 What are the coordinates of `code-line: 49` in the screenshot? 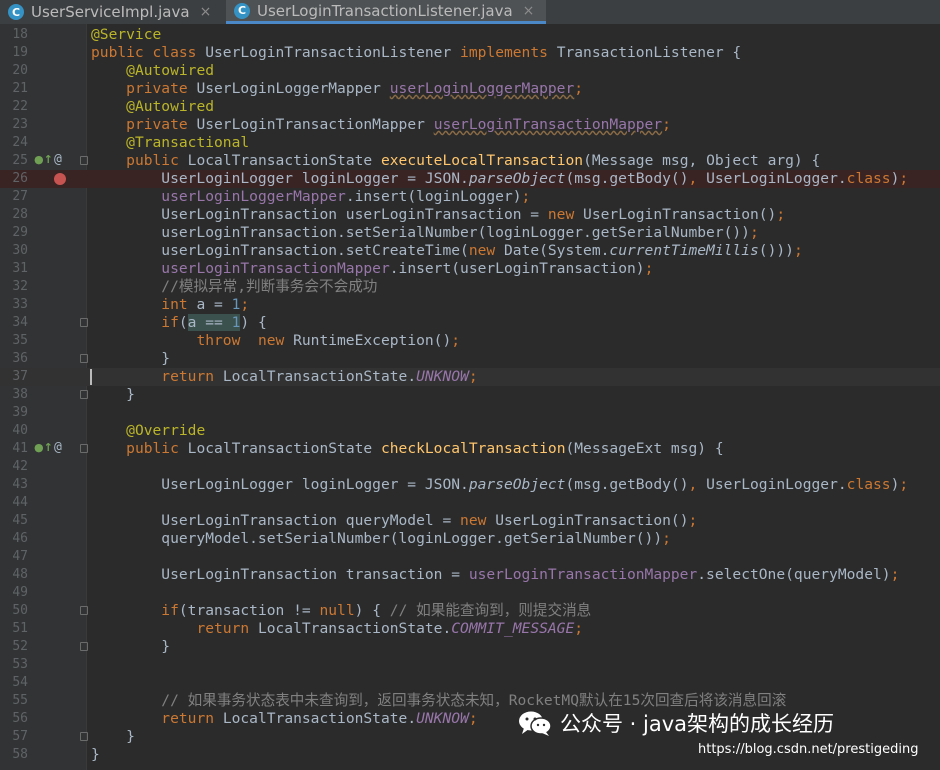 It's located at (470, 593).